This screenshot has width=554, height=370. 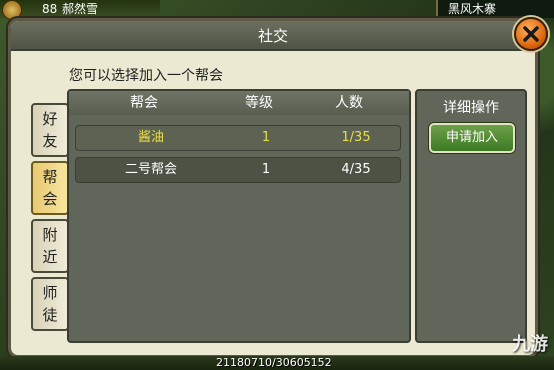 I want to click on player-name: 郝然雪, so click(x=80, y=9).